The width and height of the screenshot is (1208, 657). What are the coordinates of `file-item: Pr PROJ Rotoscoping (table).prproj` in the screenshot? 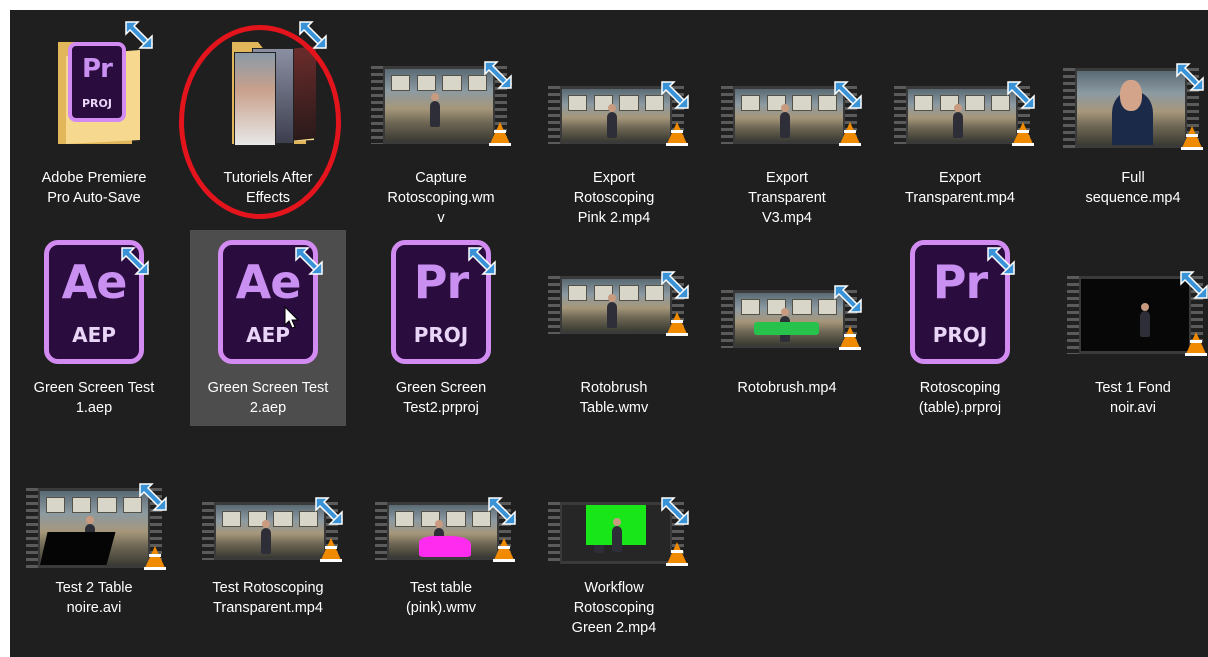 It's located at (960, 328).